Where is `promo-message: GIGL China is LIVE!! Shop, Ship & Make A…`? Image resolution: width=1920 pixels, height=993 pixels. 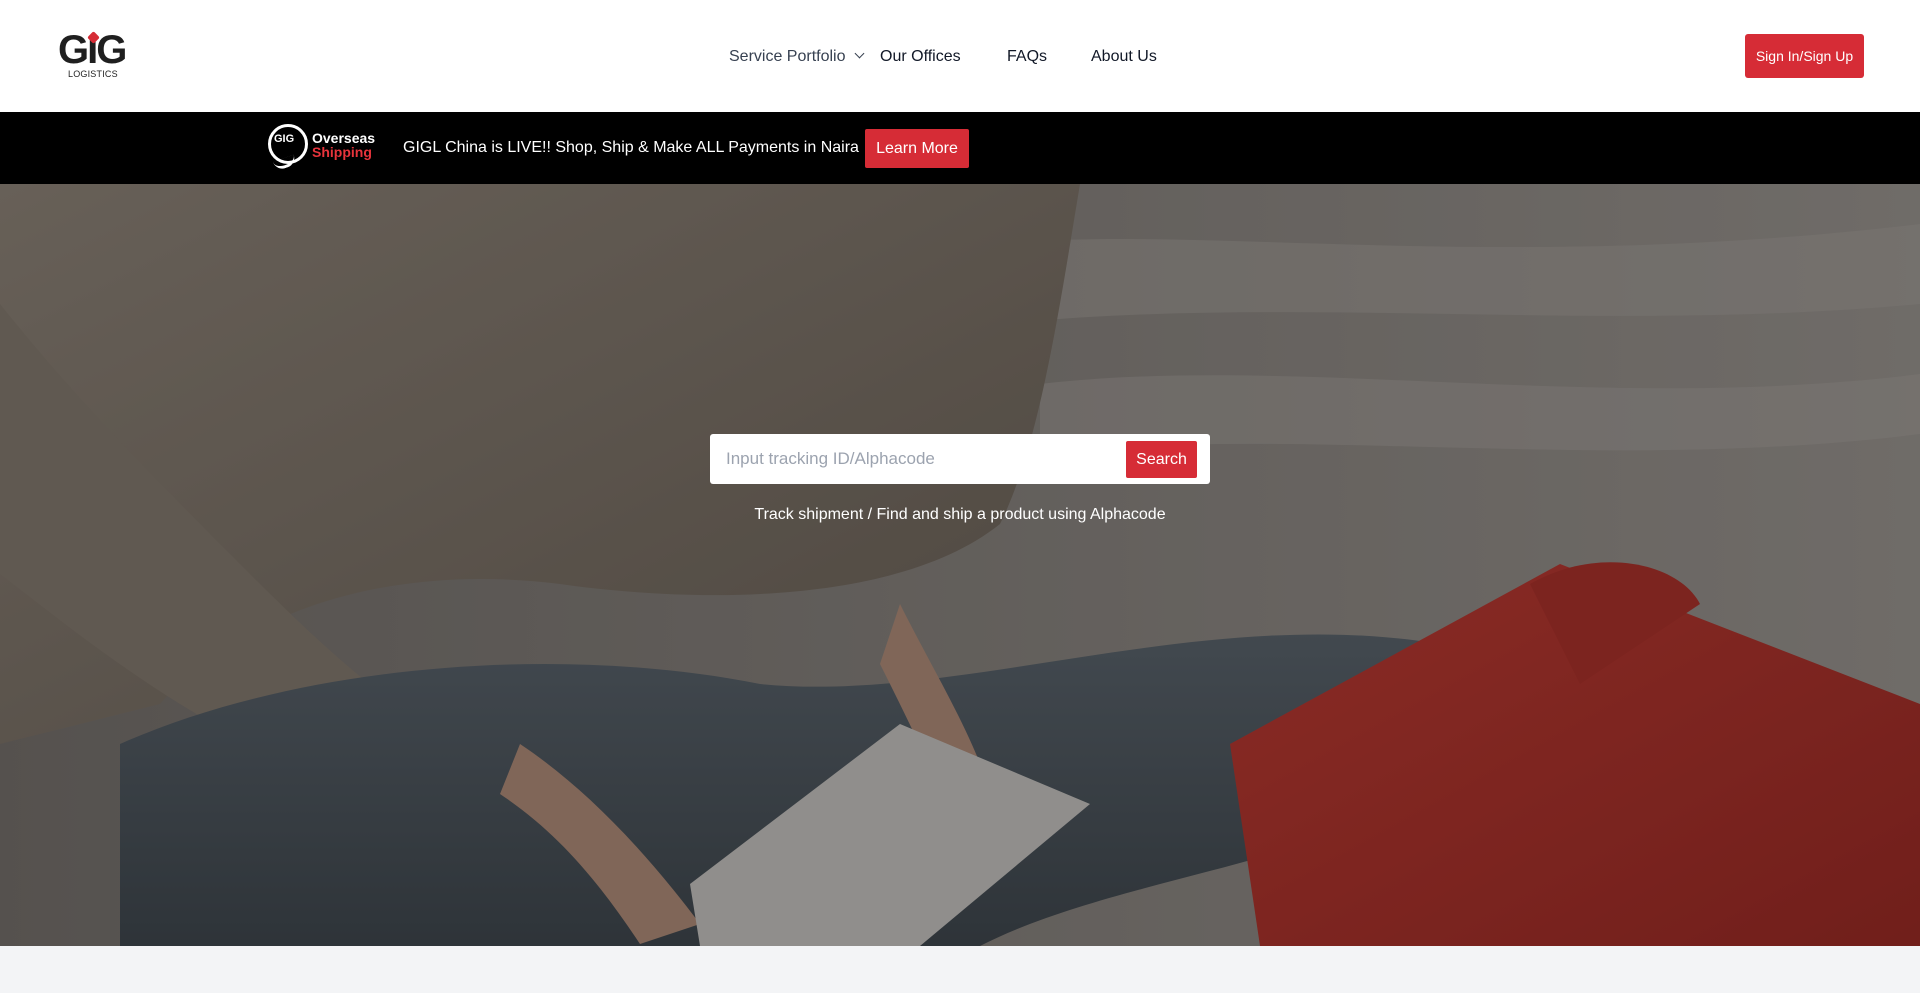
promo-message: GIGL China is LIVE!! Shop, Ship & Make A… is located at coordinates (631, 147).